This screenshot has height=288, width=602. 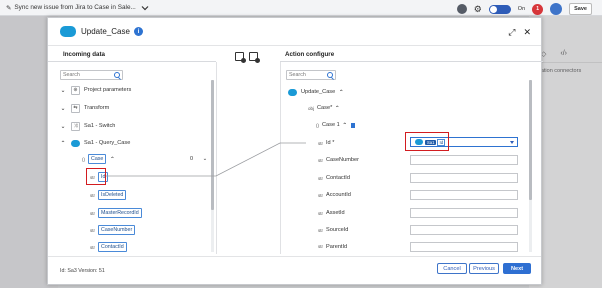 What do you see at coordinates (499, 9) in the screenshot?
I see `flow-on-toggle` at bounding box center [499, 9].